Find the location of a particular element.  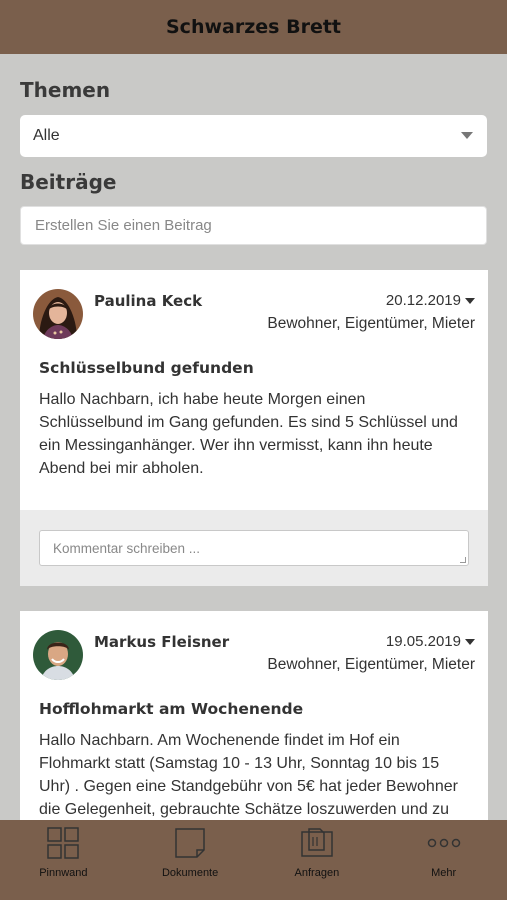

tab-mehr: Mehr is located at coordinates (443, 860).